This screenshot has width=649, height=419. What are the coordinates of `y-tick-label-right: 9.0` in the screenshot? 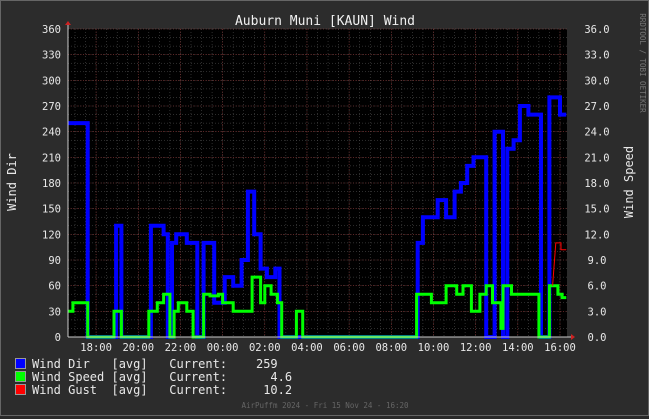 It's located at (597, 261).